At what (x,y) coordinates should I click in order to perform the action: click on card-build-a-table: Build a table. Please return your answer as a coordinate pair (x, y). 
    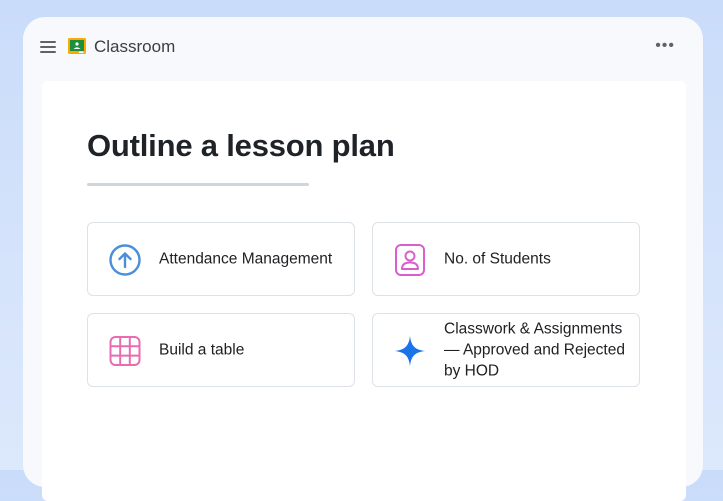
    Looking at the image, I should click on (221, 350).